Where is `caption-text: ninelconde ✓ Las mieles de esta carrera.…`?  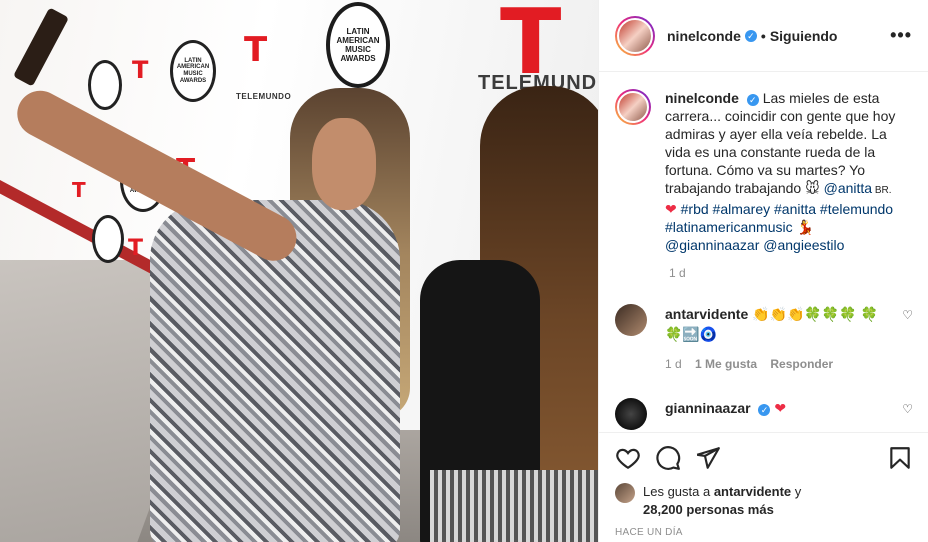
caption-text: ninelconde ✓ Las mieles de esta carrera.… is located at coordinates (784, 171).